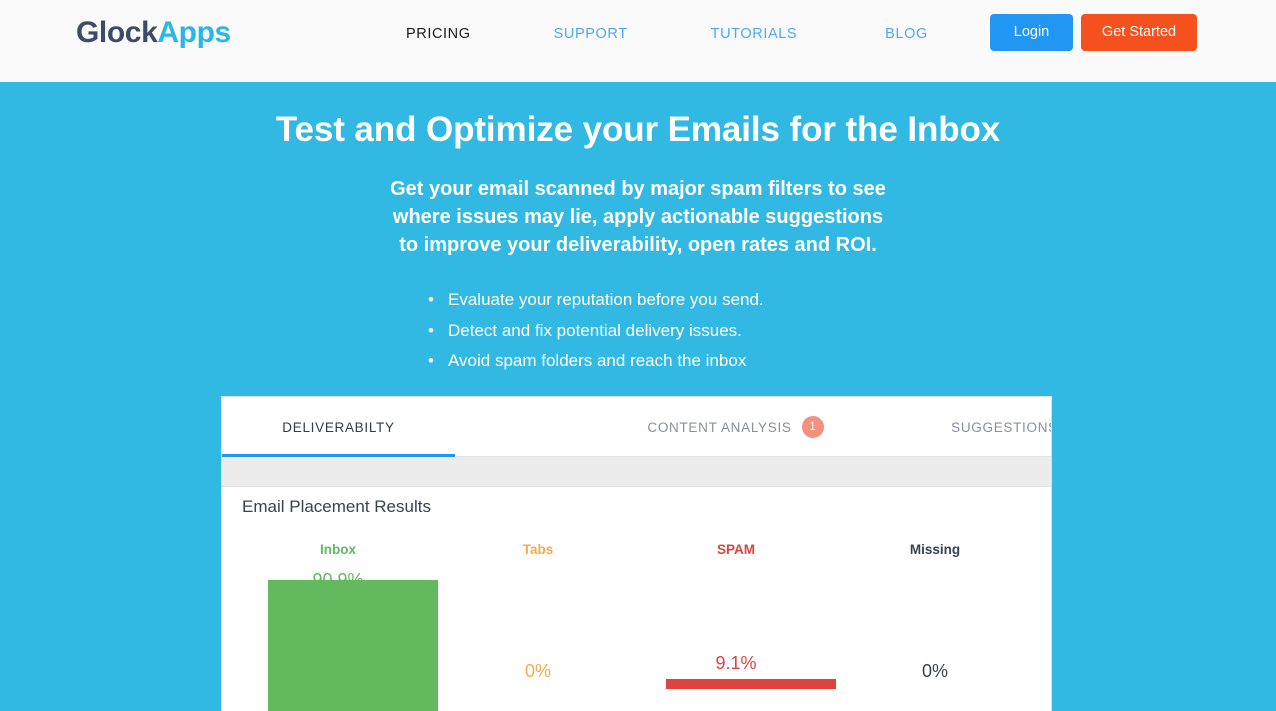 The height and width of the screenshot is (711, 1276). Describe the element at coordinates (1139, 32) in the screenshot. I see `get-started-button: Get Started` at that location.